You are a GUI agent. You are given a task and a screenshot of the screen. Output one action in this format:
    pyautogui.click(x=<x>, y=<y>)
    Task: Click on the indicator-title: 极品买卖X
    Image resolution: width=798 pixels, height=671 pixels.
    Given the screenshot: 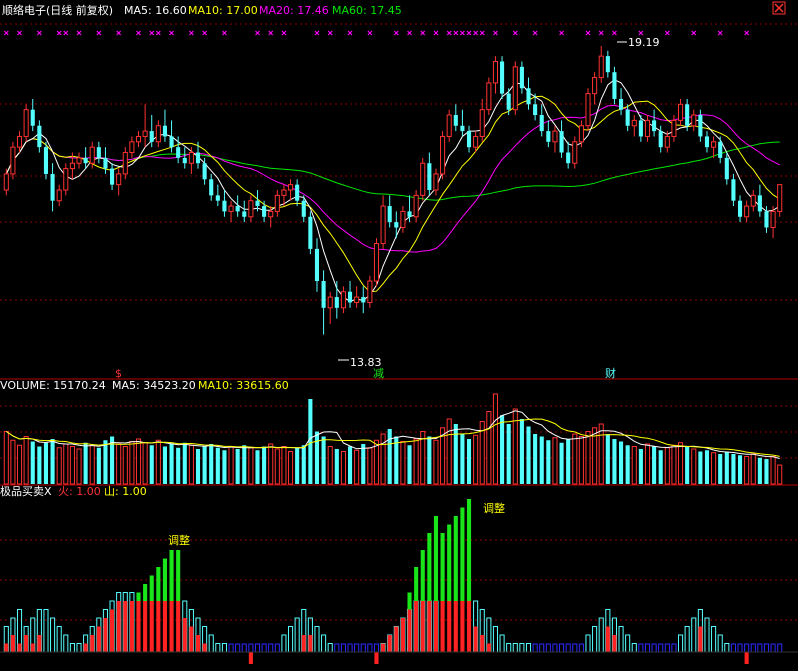 What is the action you would take?
    pyautogui.click(x=26, y=491)
    